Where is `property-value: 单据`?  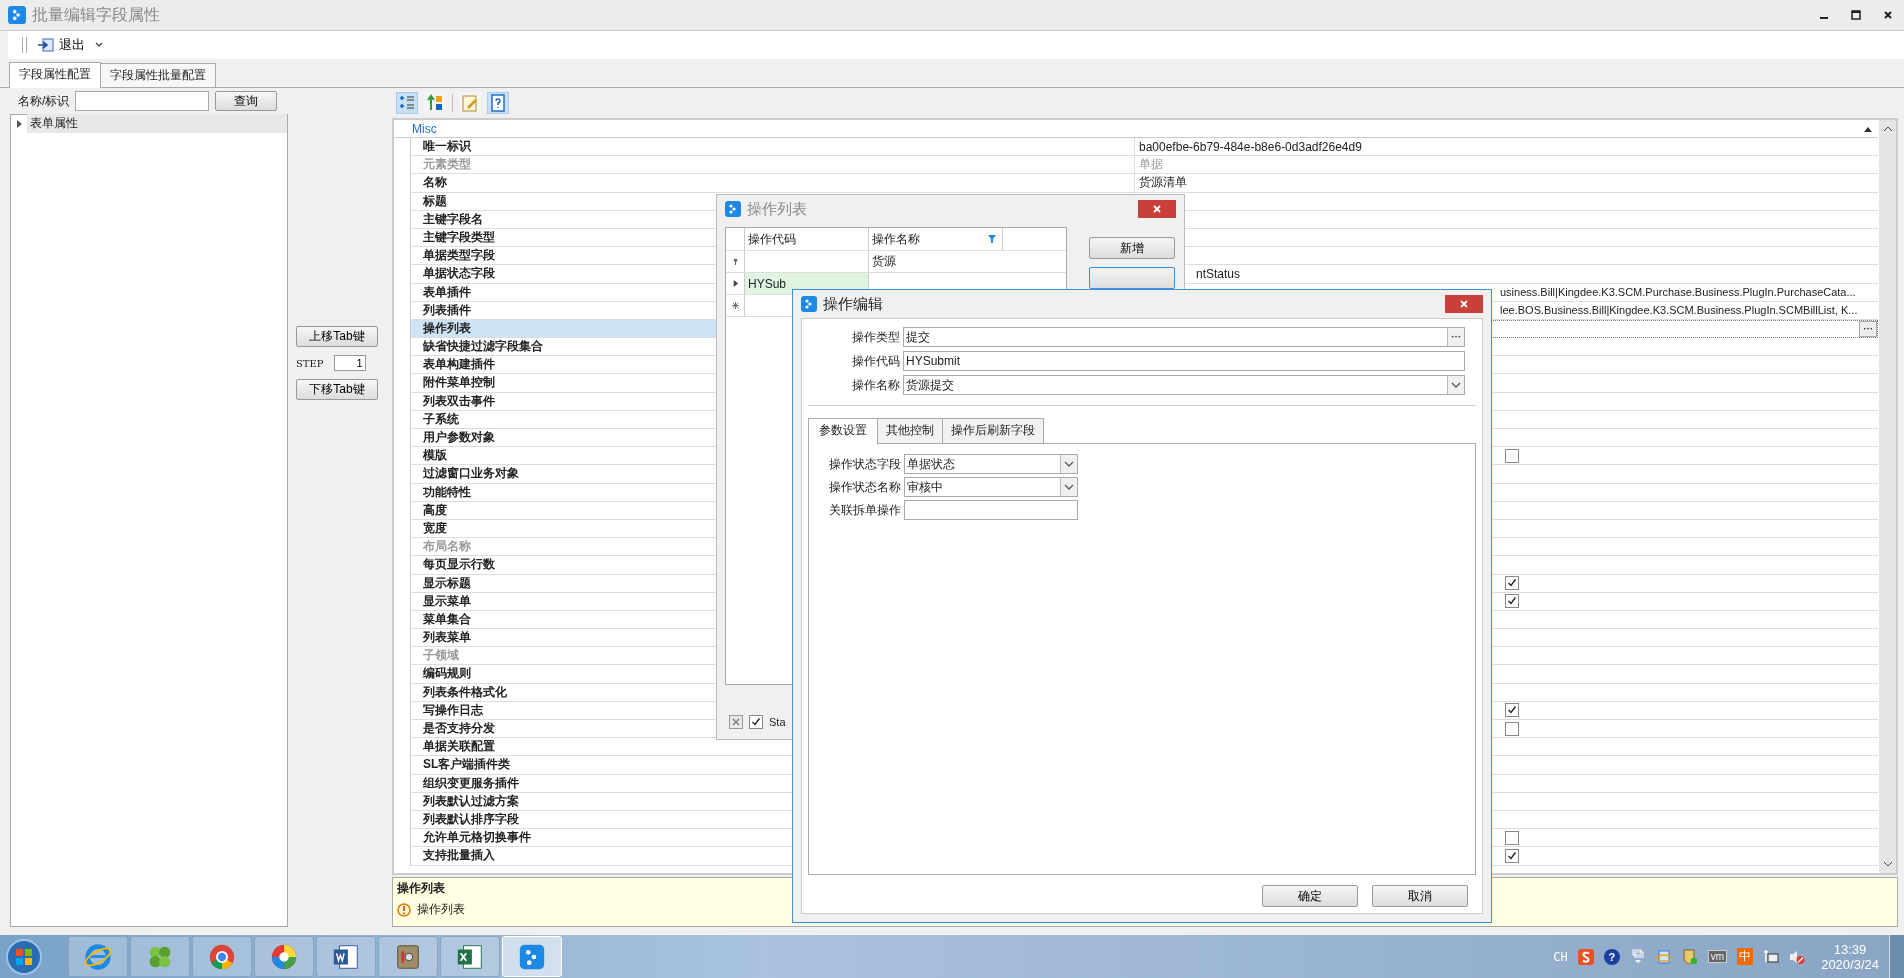
property-value: 单据 is located at coordinates (1151, 165).